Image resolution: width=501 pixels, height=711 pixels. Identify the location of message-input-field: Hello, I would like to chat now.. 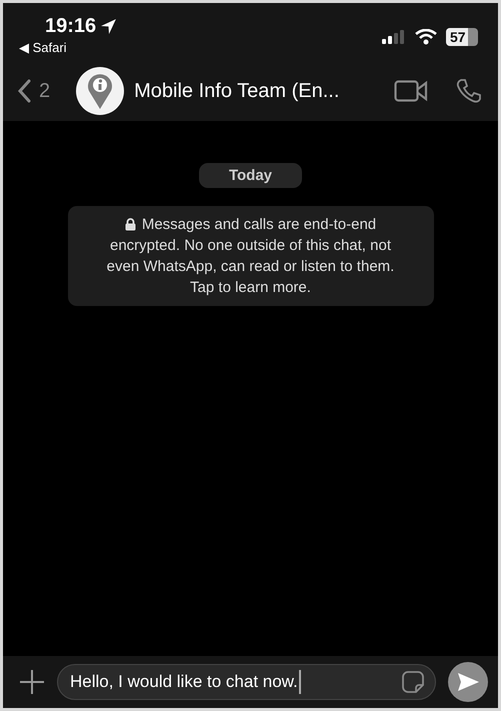
(246, 682).